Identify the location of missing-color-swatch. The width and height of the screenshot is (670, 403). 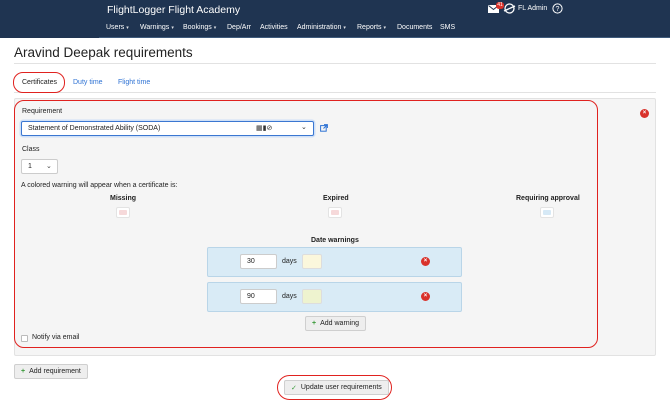
(123, 212).